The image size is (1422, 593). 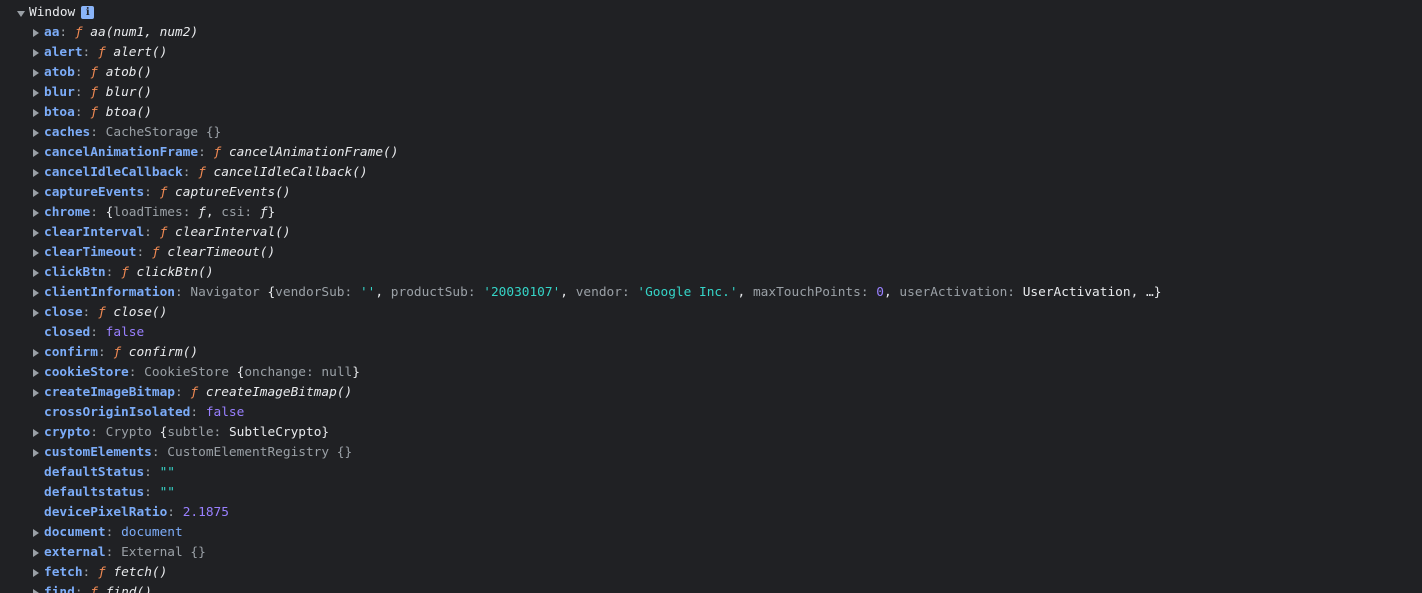 What do you see at coordinates (1076, 292) in the screenshot?
I see `preview-value: UserActivation` at bounding box center [1076, 292].